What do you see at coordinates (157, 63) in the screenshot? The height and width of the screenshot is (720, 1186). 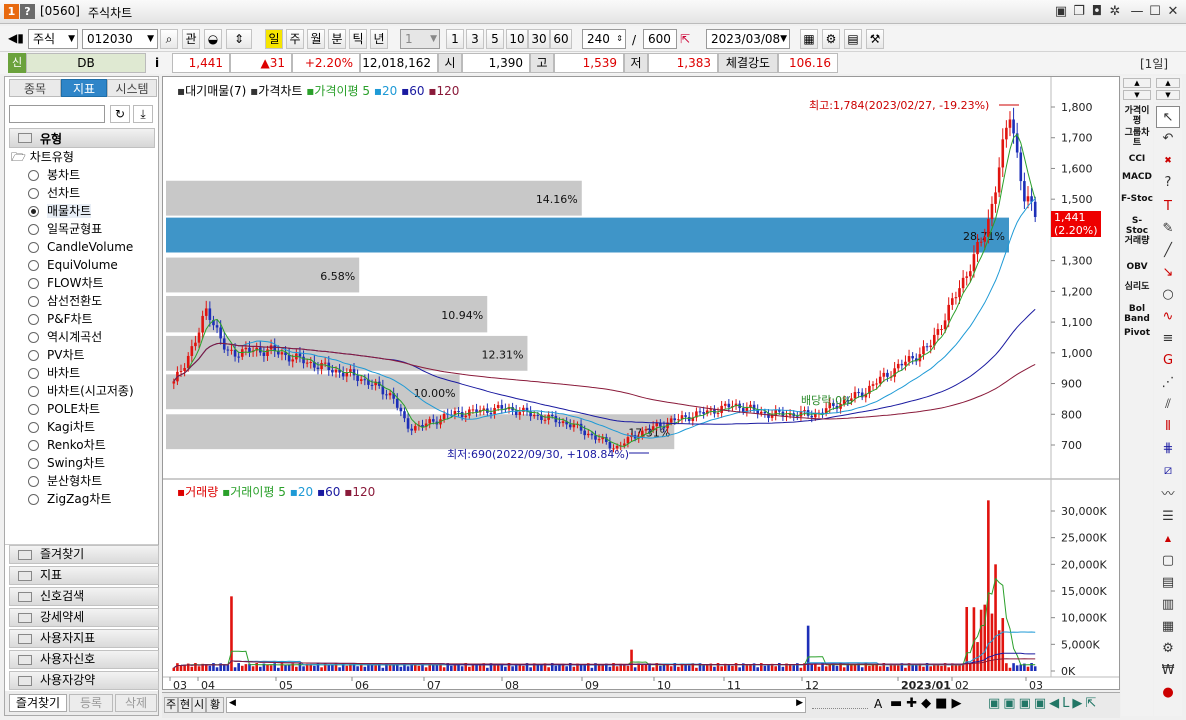 I see `info-icon: i` at bounding box center [157, 63].